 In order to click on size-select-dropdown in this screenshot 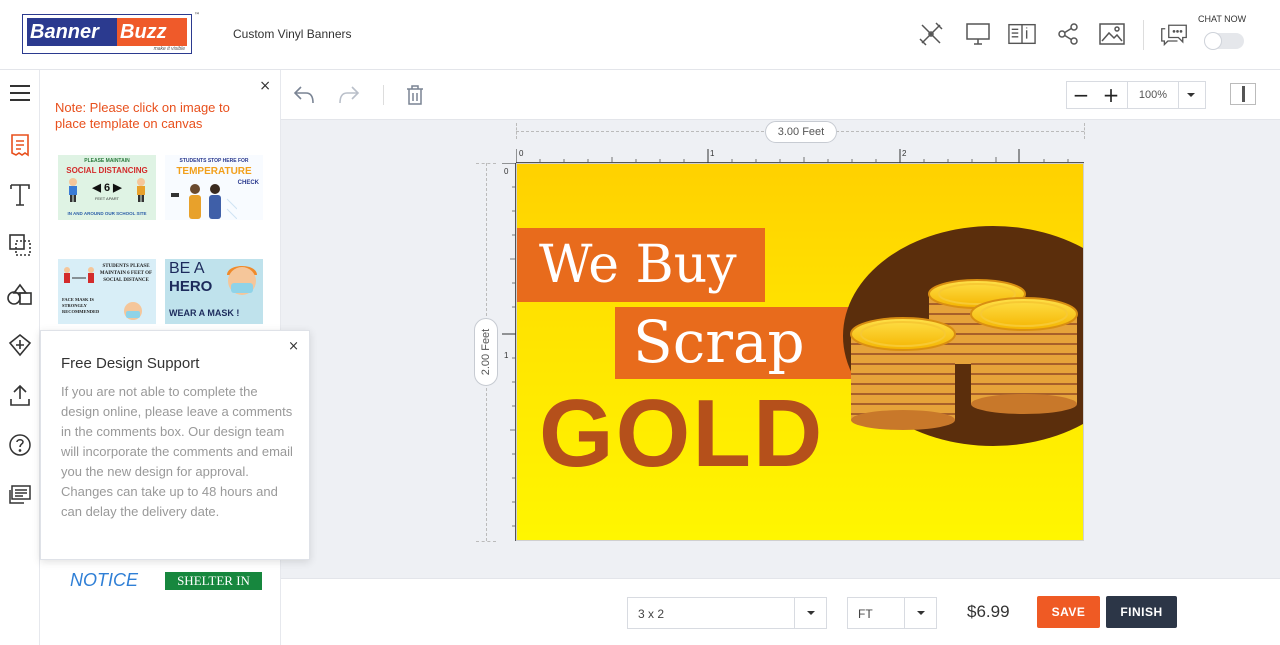, I will do `click(810, 613)`.